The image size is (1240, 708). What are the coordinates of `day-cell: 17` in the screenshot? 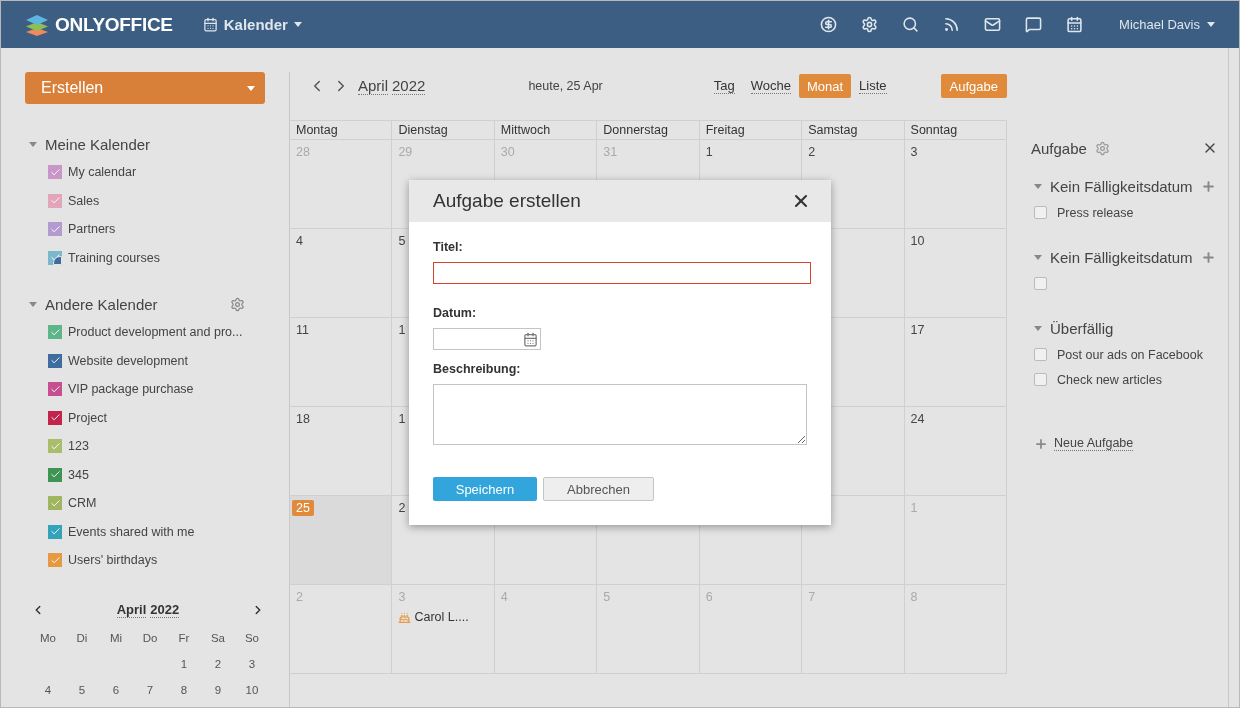 It's located at (955, 362).